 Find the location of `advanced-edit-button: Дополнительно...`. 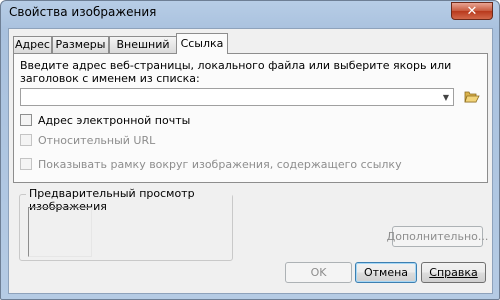

advanced-edit-button: Дополнительно... is located at coordinates (437, 236).